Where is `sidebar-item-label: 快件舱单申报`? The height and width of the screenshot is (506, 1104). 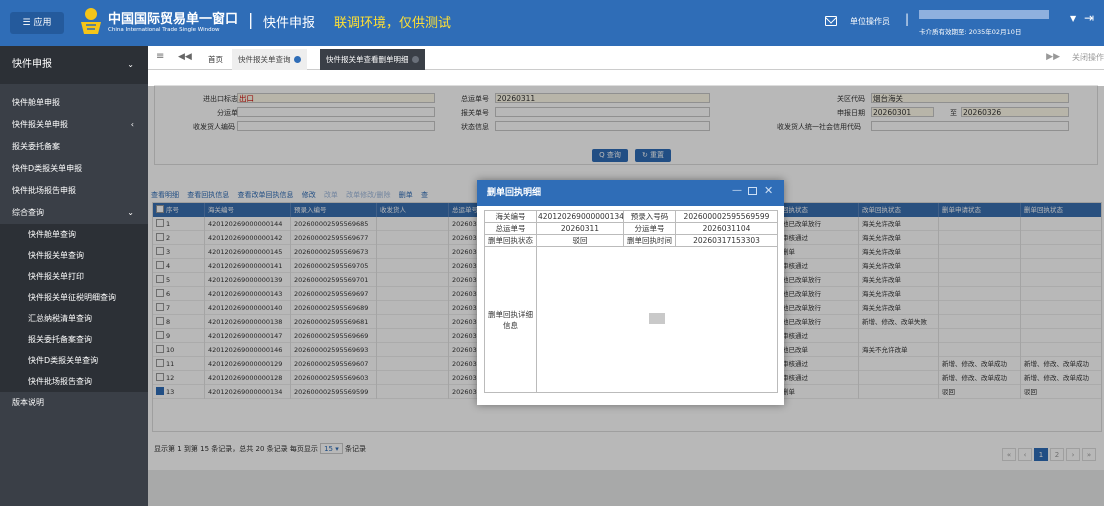
sidebar-item-label: 快件舱单申报 is located at coordinates (36, 102).